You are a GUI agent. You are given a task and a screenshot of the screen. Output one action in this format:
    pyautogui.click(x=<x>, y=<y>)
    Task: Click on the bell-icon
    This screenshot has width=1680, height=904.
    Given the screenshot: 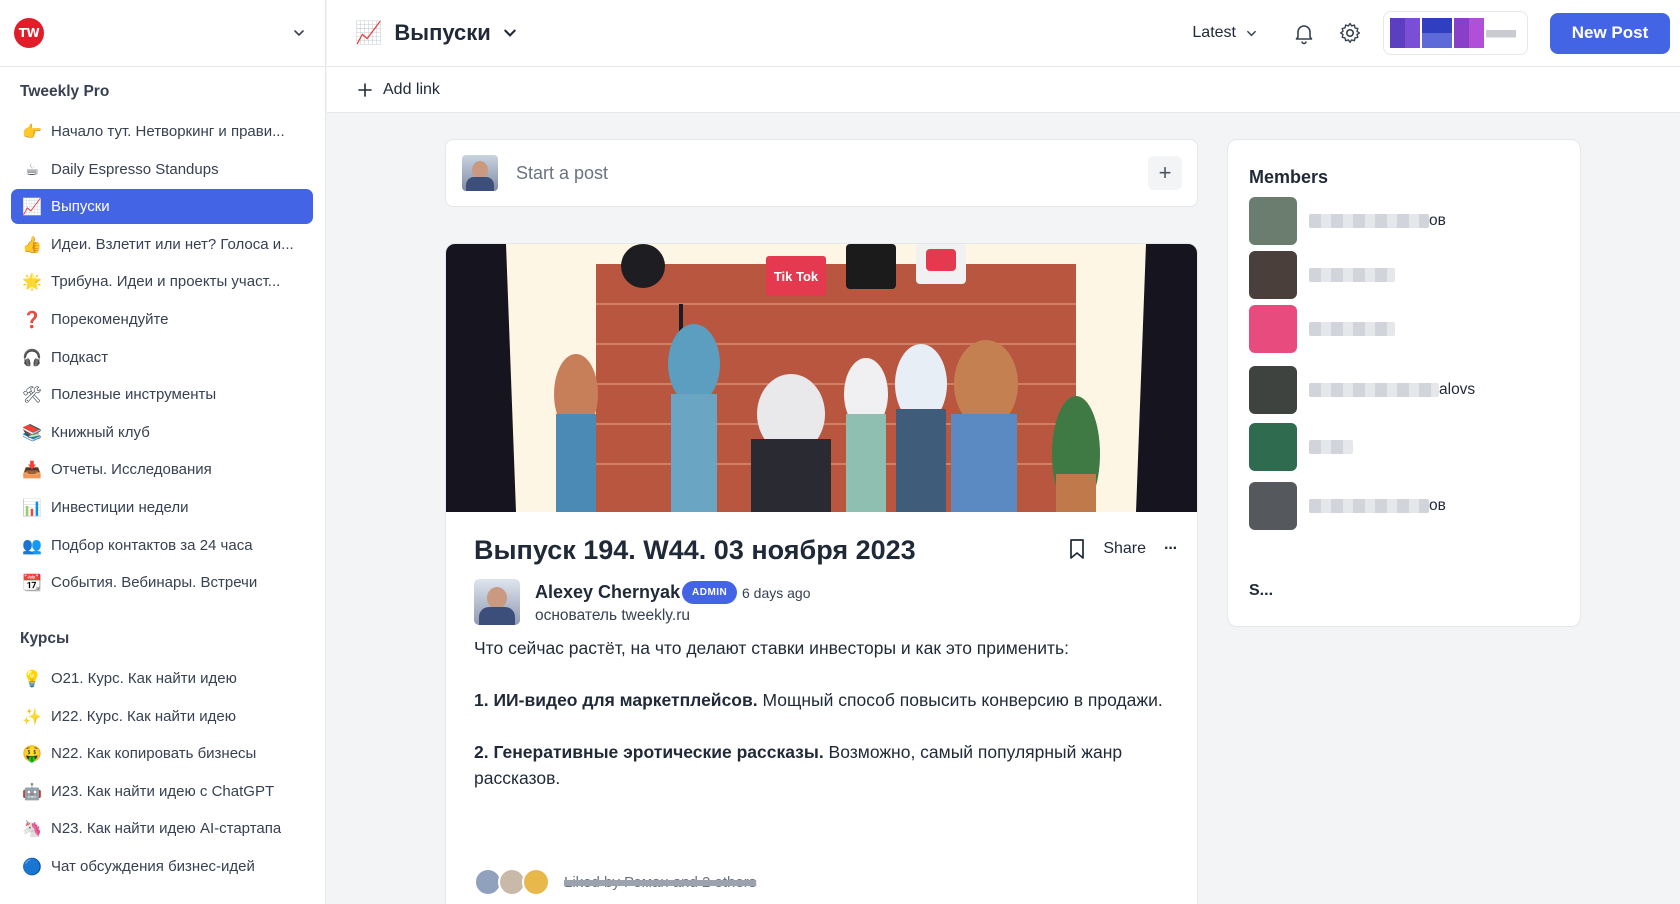 What is the action you would take?
    pyautogui.click(x=1304, y=35)
    